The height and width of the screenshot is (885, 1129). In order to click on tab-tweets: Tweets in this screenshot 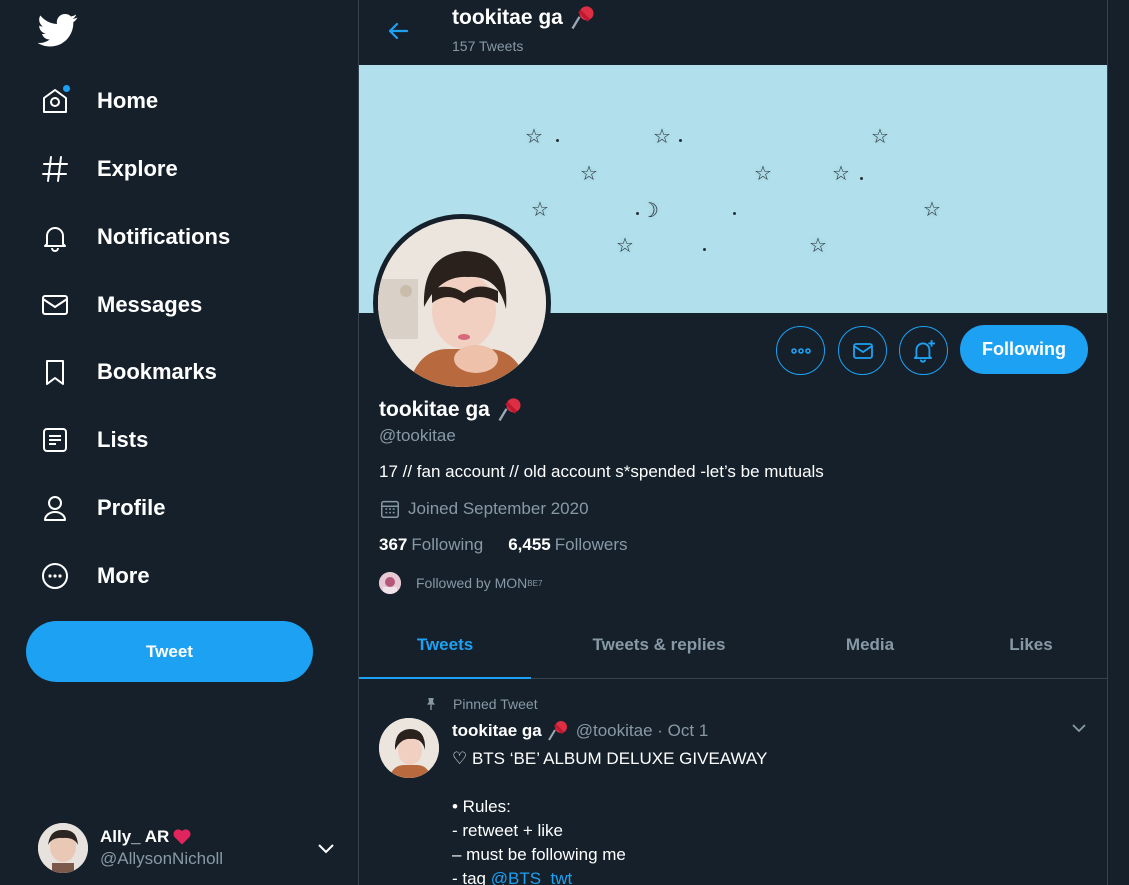, I will do `click(445, 645)`.